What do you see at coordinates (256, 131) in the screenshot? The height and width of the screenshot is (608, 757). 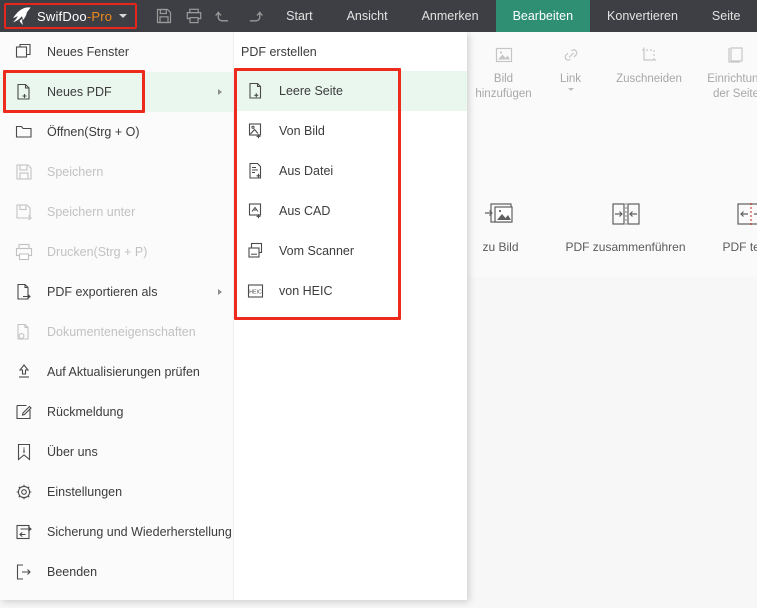 I see `from-image-icon` at bounding box center [256, 131].